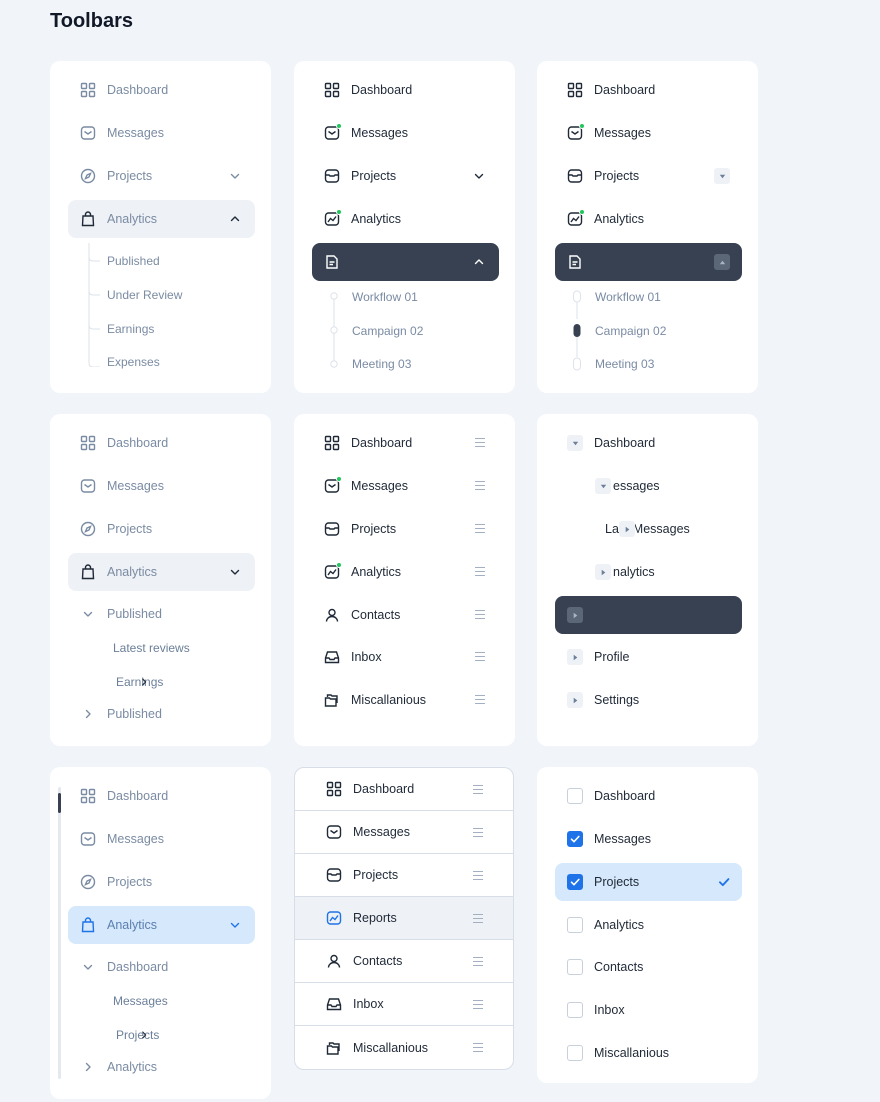  Describe the element at coordinates (648, 657) in the screenshot. I see `tree-item-profile: Profile` at that location.